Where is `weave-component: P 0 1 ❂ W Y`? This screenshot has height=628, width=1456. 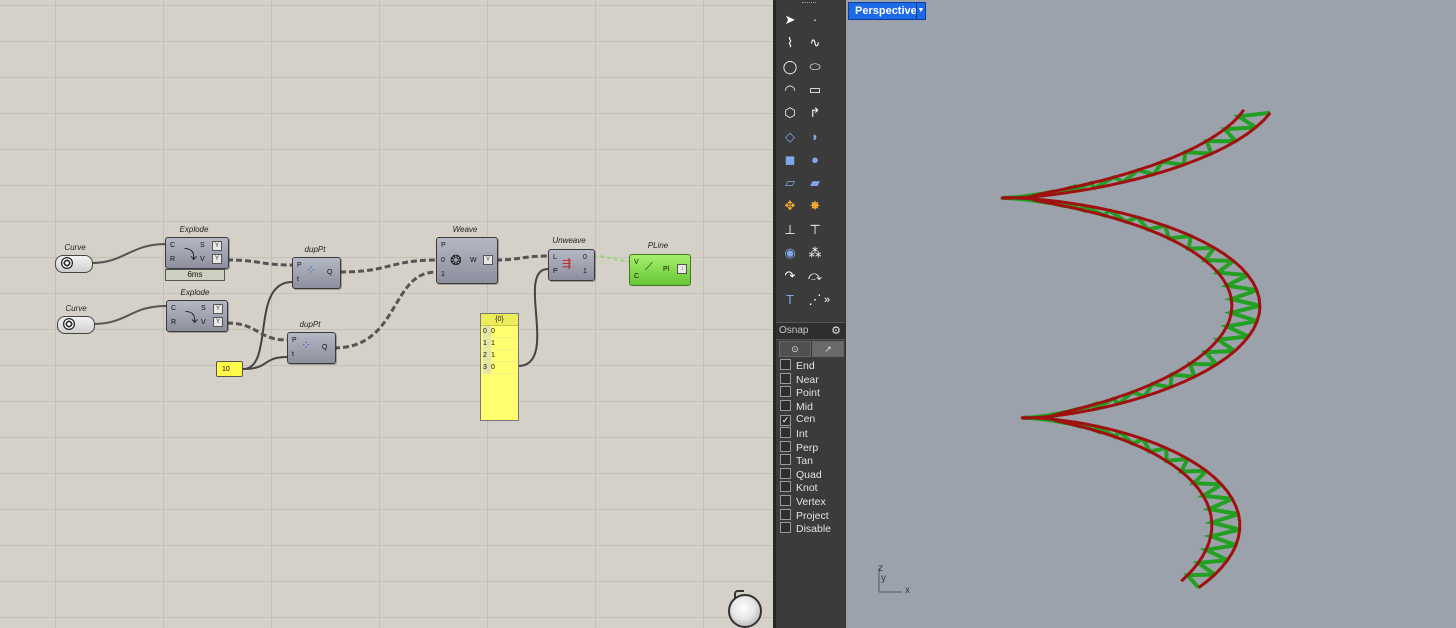 weave-component: P 0 1 ❂ W Y is located at coordinates (467, 260).